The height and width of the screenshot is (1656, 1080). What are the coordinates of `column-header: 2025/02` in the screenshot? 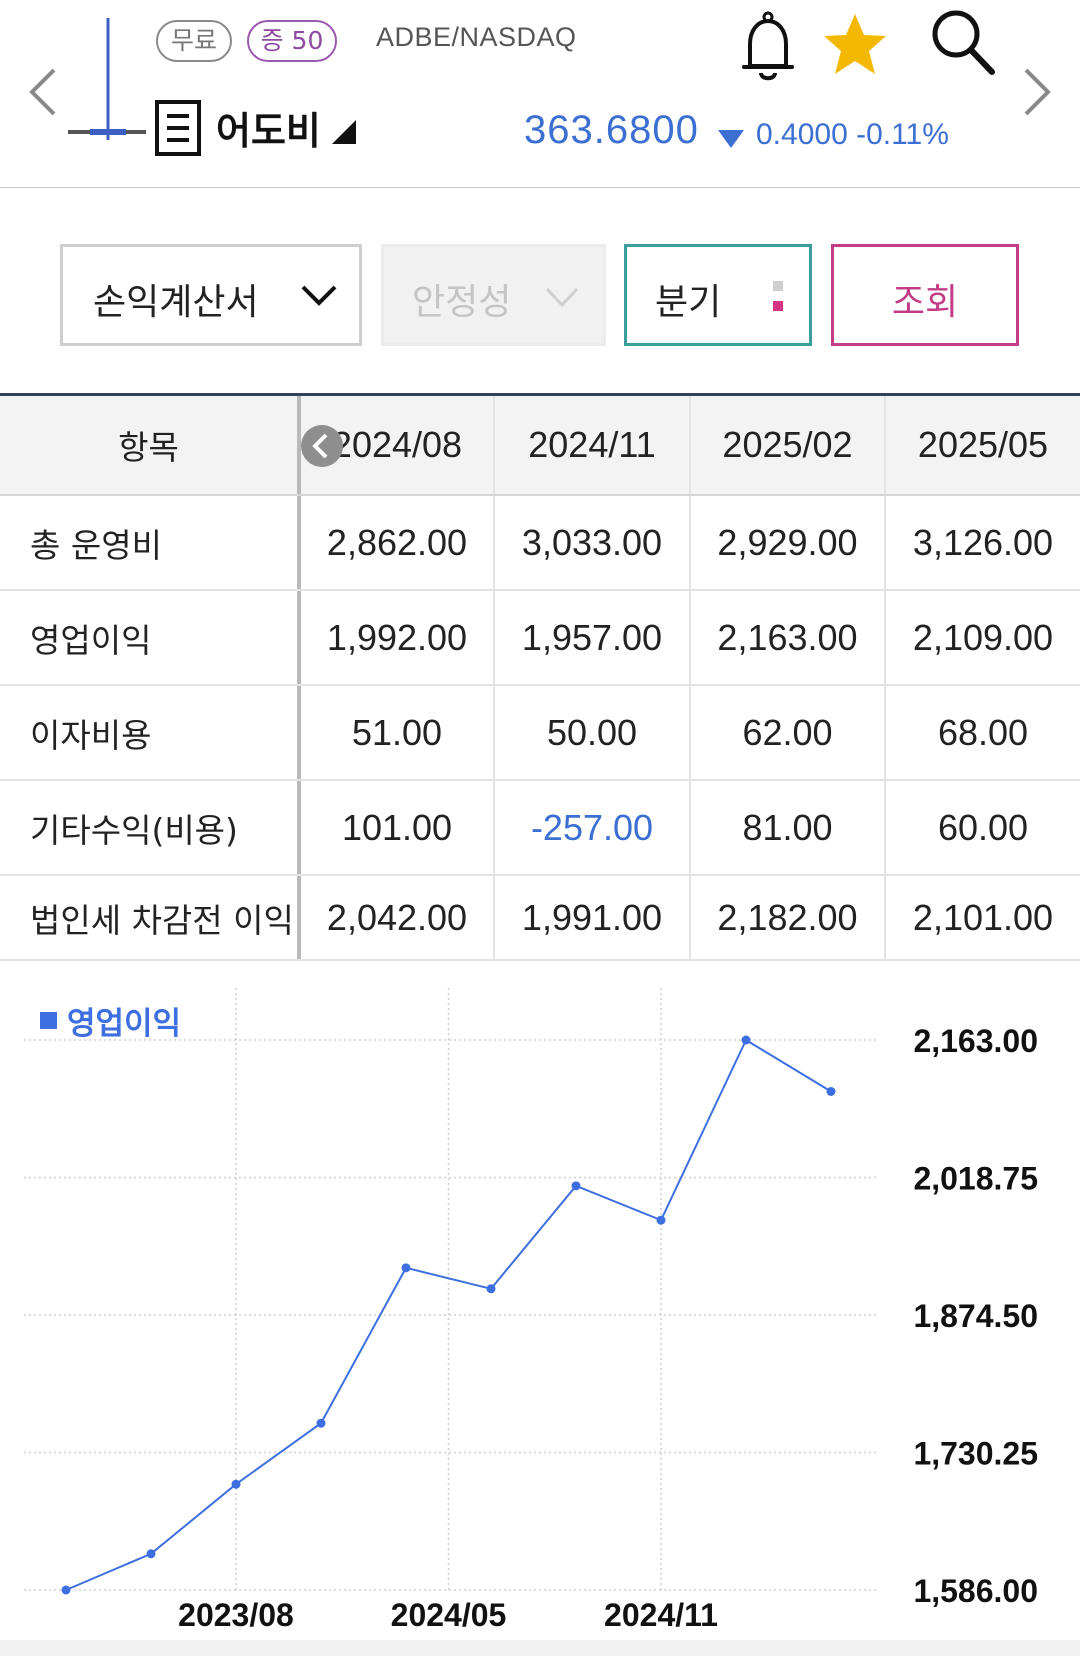 It's located at (786, 445).